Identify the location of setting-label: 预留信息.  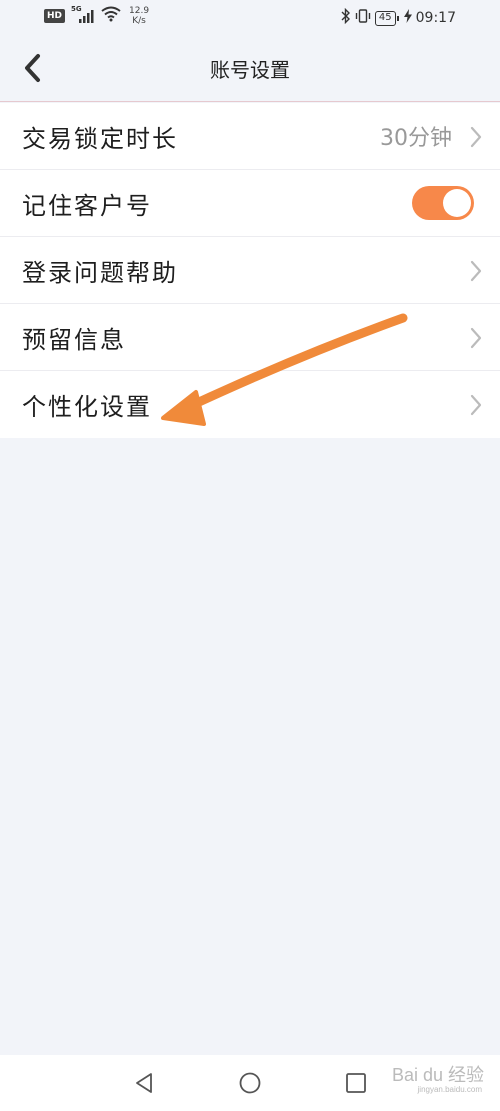
(74, 339).